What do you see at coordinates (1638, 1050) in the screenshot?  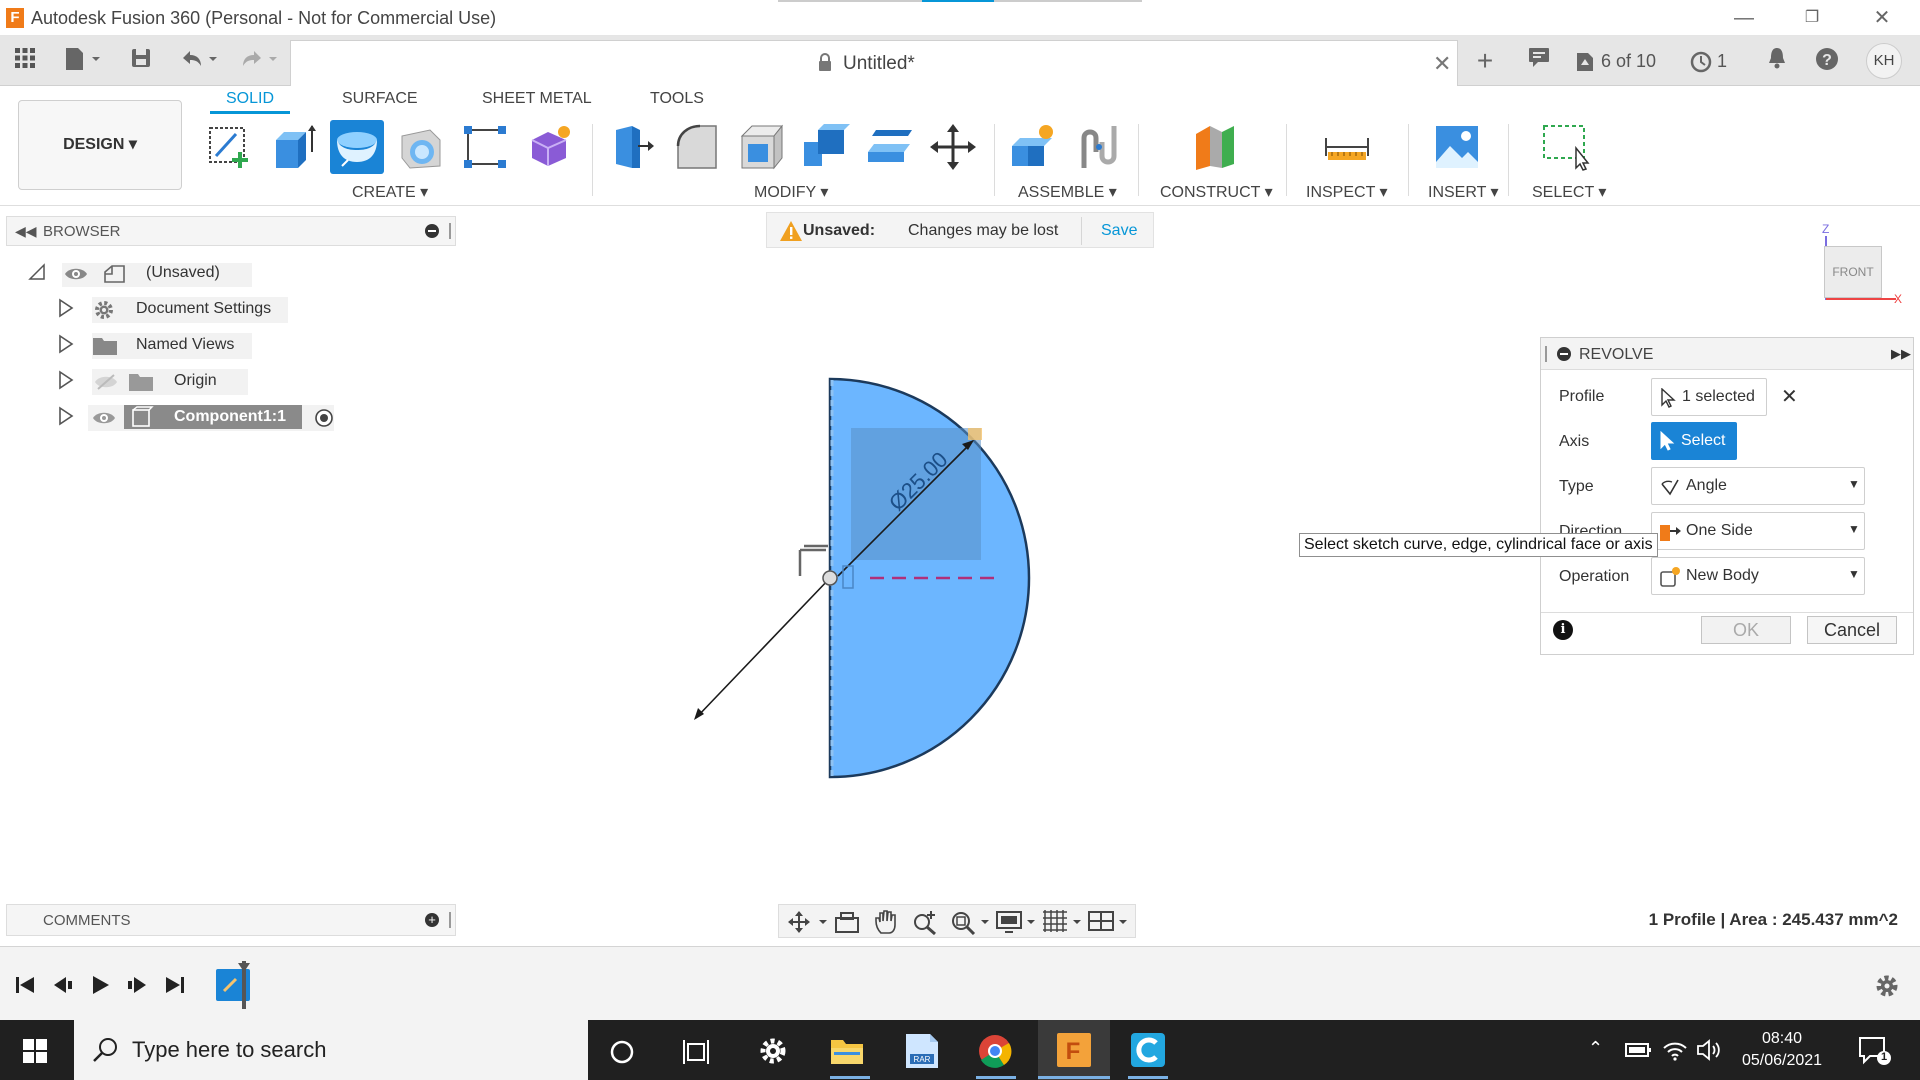 I see `battery-icon` at bounding box center [1638, 1050].